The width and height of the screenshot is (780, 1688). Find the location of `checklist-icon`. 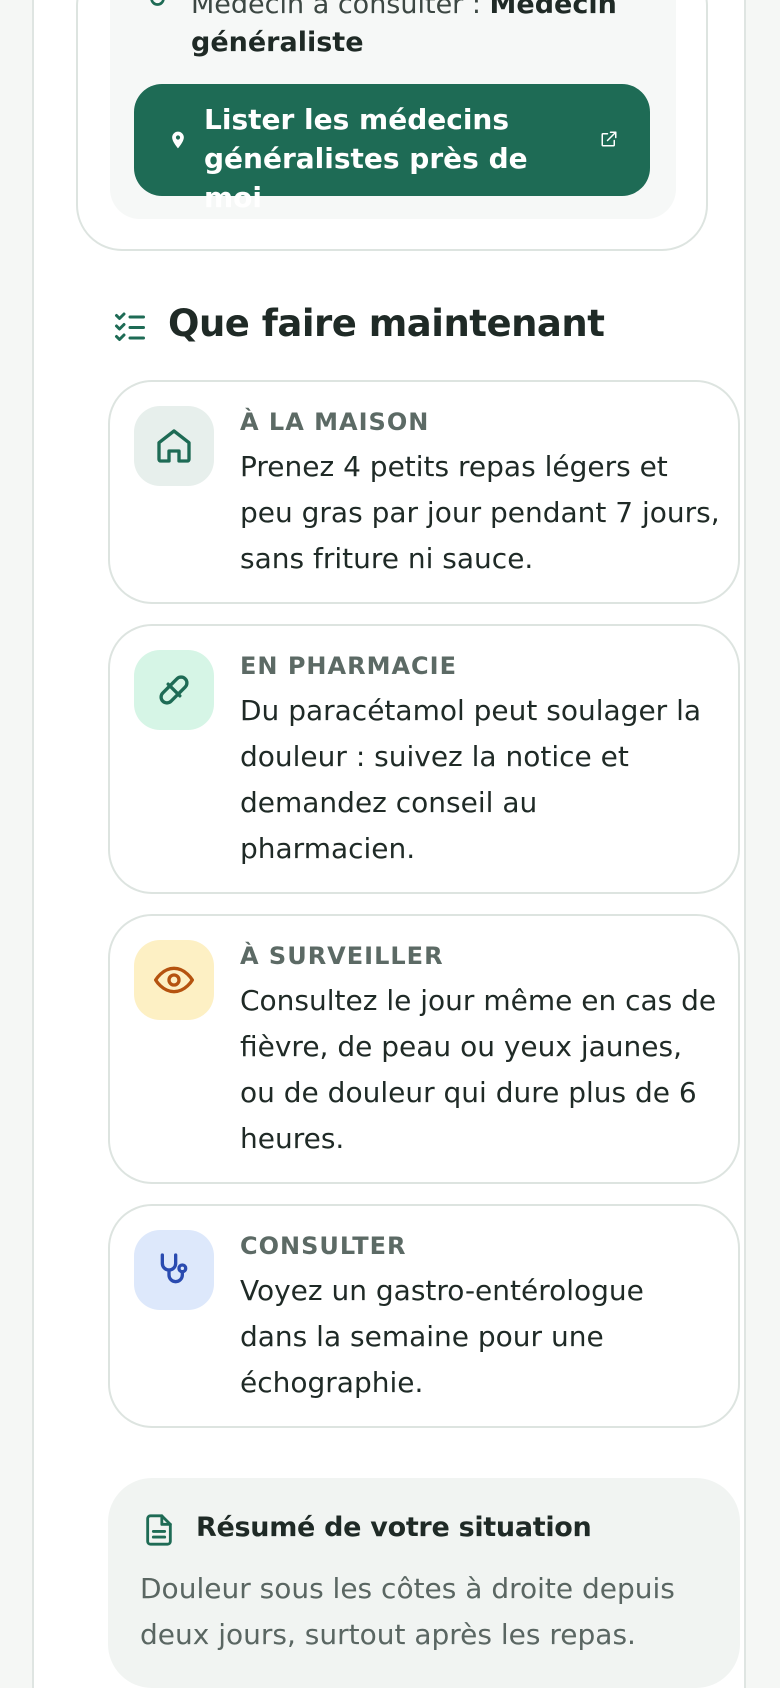

checklist-icon is located at coordinates (130, 326).